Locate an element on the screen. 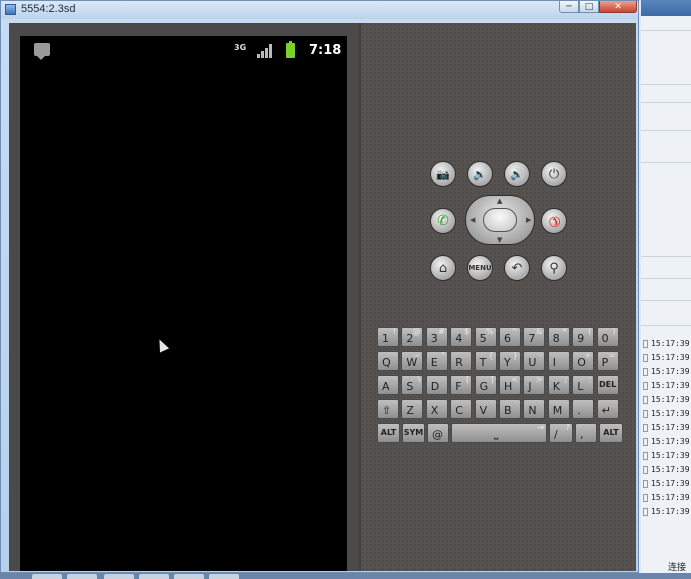 The height and width of the screenshot is (579, 691). dpad-up-icon: ▲ is located at coordinates (499, 201).